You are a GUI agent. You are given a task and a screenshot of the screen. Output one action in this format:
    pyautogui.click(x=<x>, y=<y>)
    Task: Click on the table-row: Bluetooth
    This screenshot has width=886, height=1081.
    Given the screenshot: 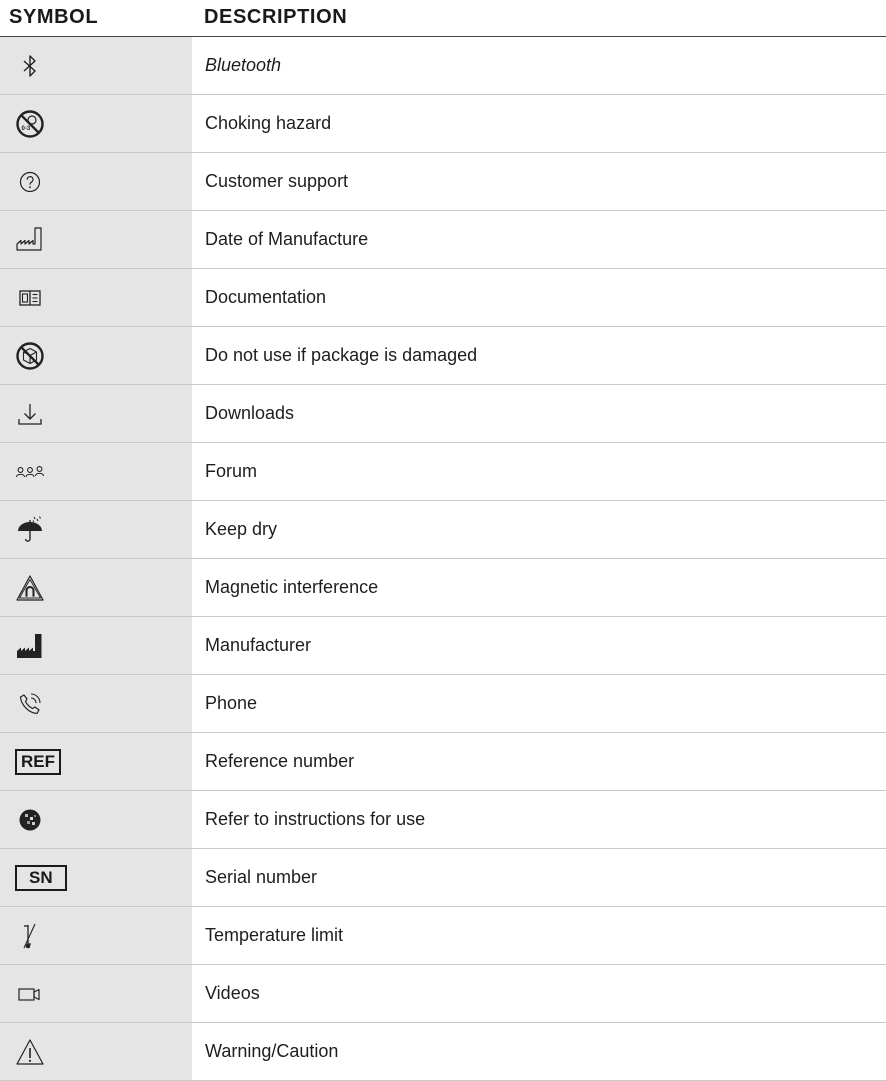 What is the action you would take?
    pyautogui.click(x=443, y=66)
    